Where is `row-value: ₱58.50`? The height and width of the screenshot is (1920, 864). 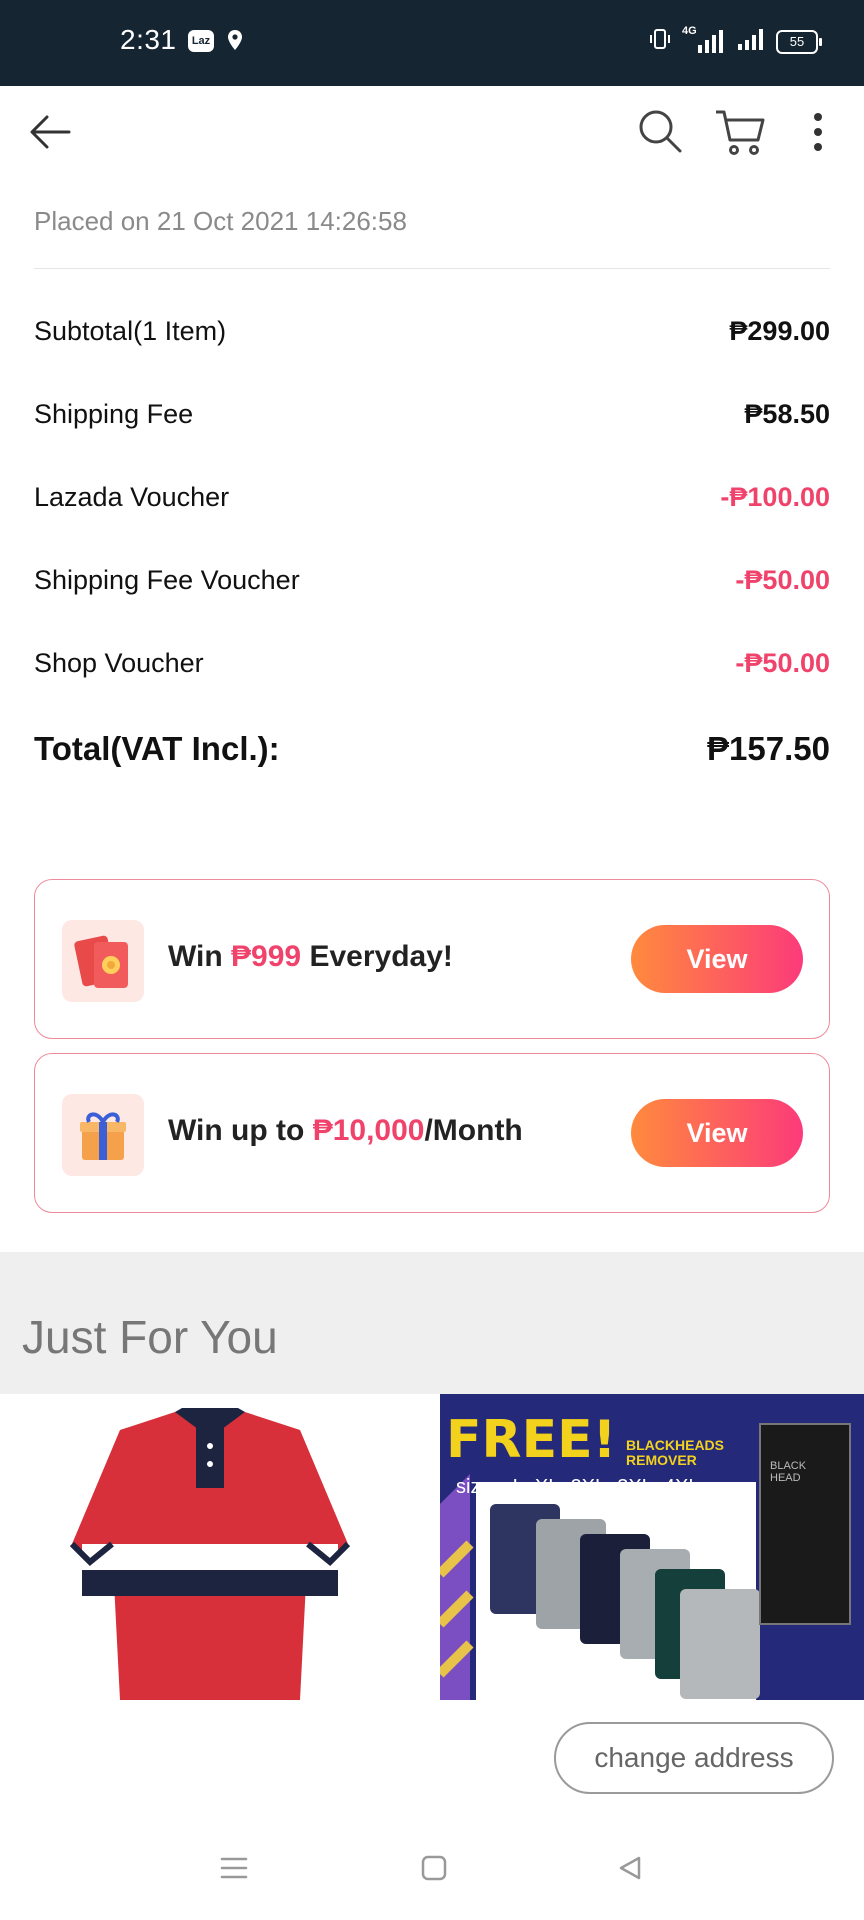 row-value: ₱58.50 is located at coordinates (787, 413).